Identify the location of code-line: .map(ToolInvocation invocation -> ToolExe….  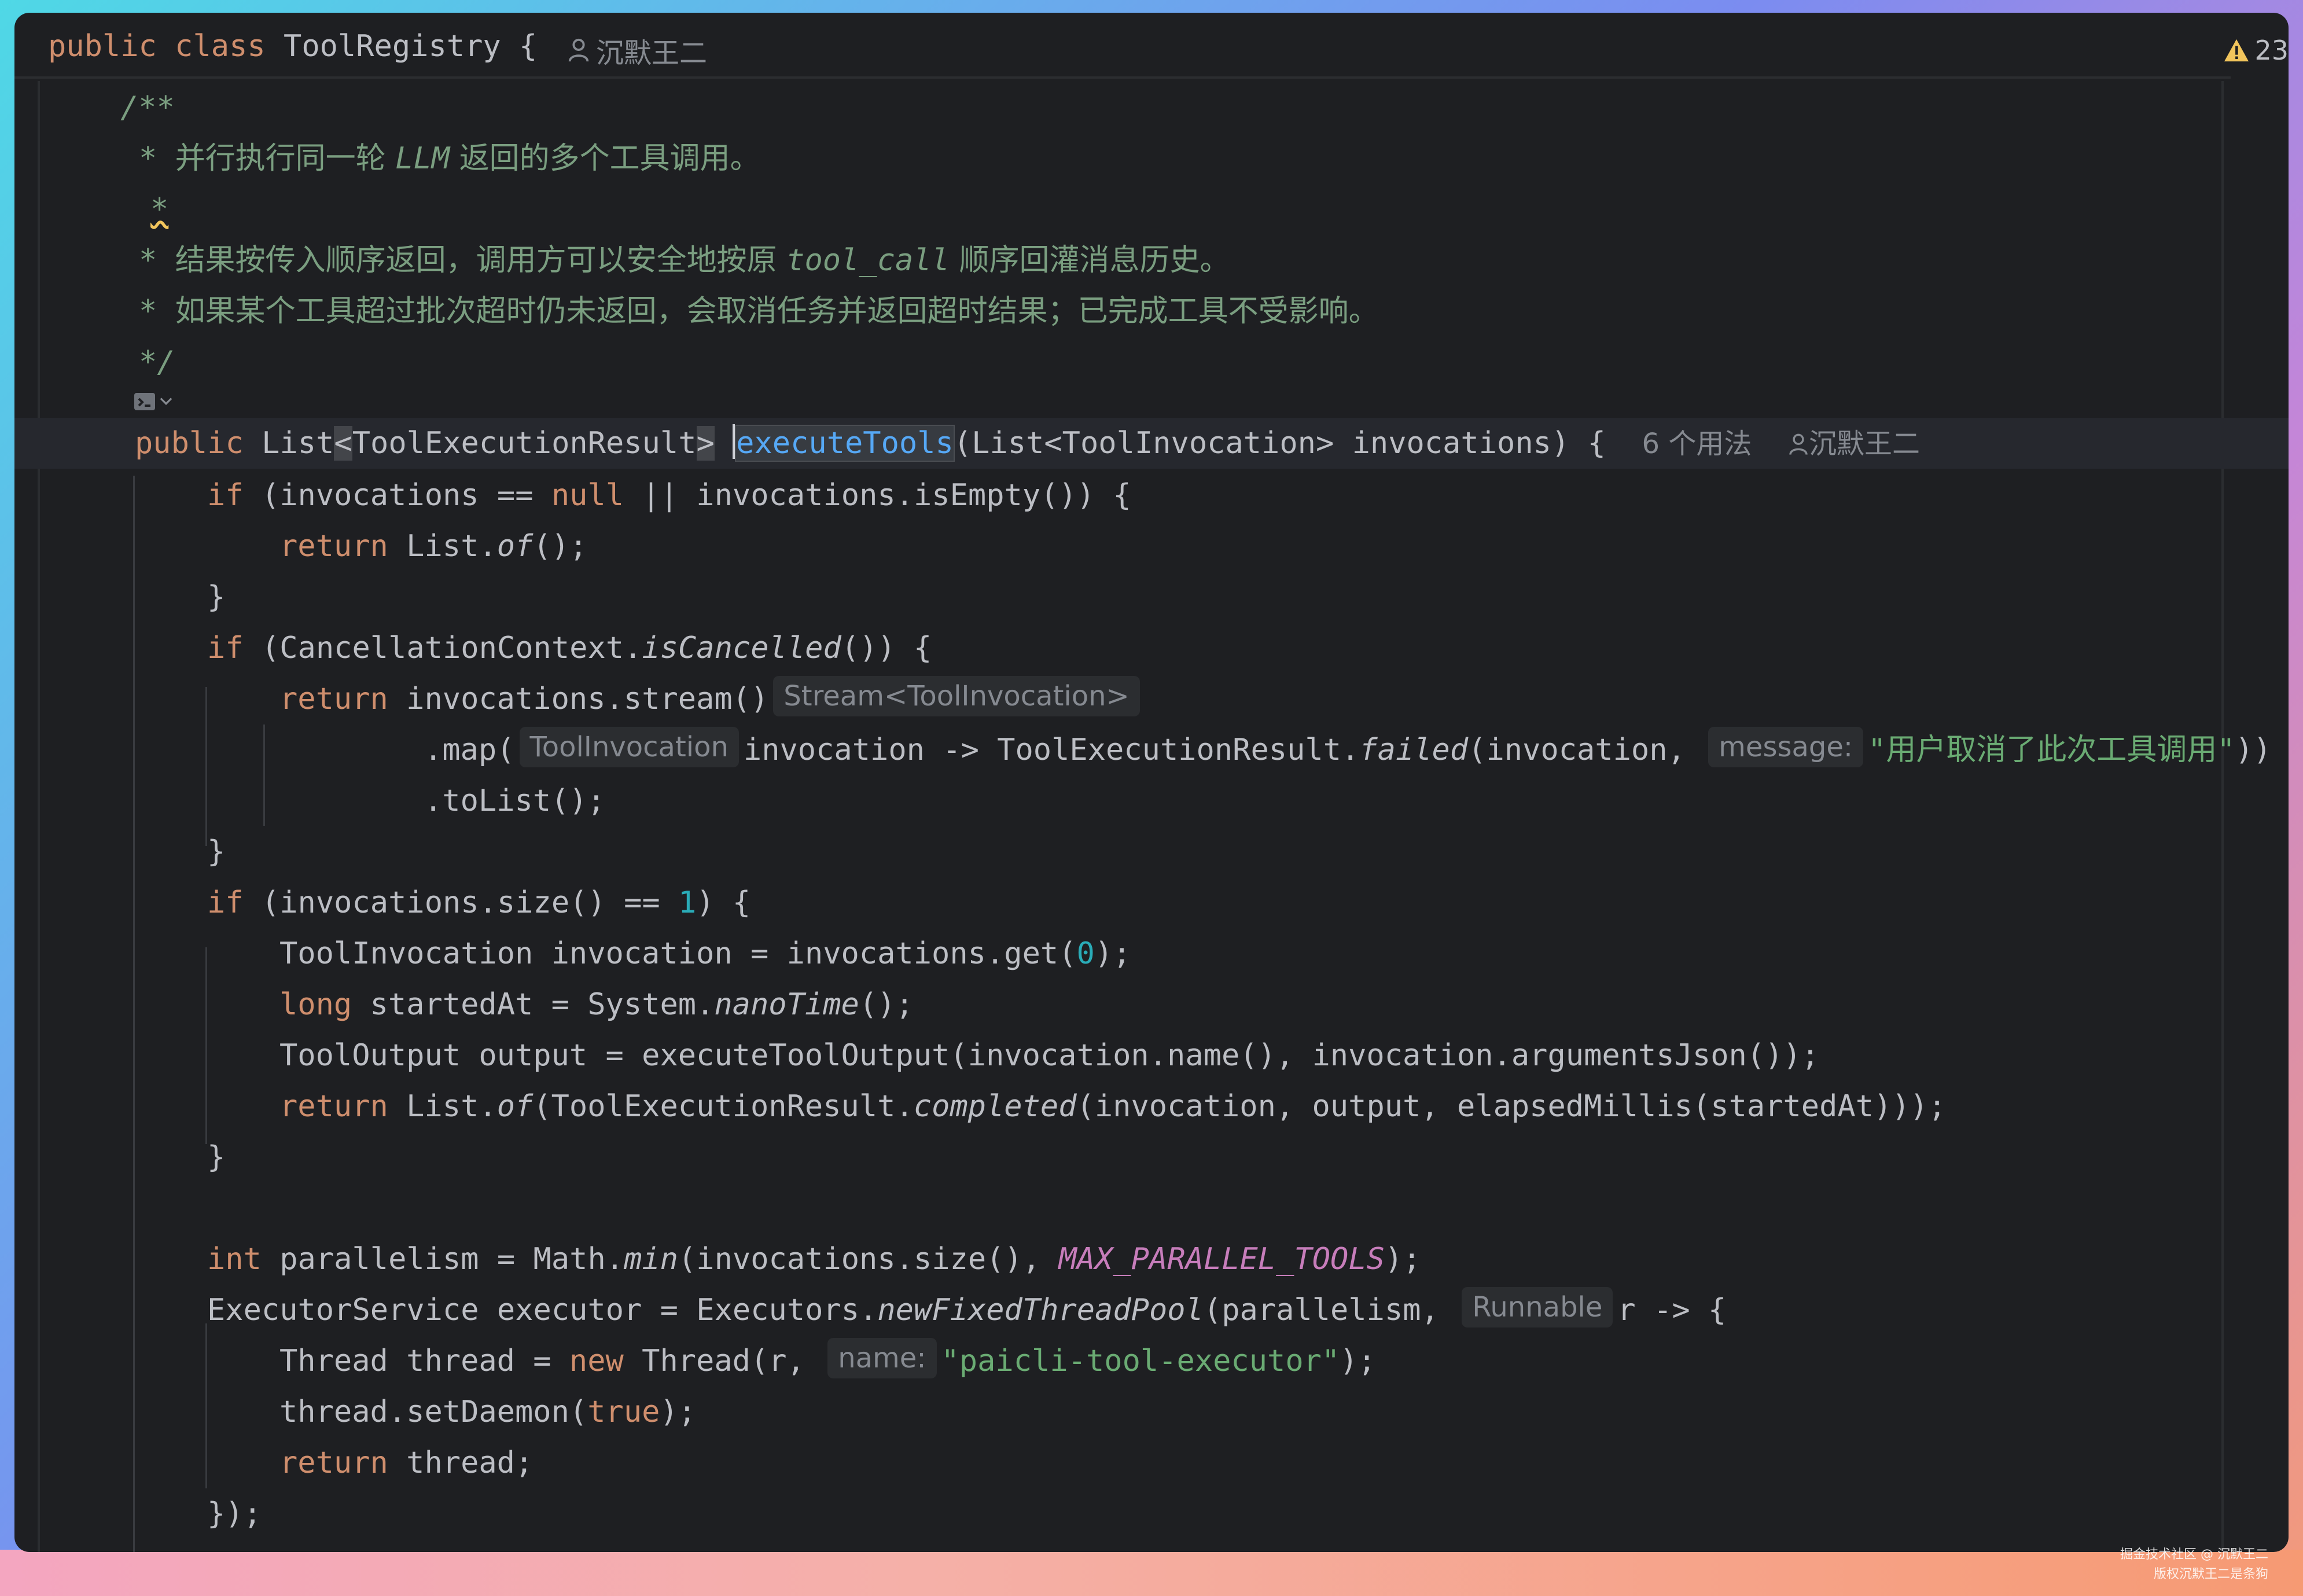
(1356, 750).